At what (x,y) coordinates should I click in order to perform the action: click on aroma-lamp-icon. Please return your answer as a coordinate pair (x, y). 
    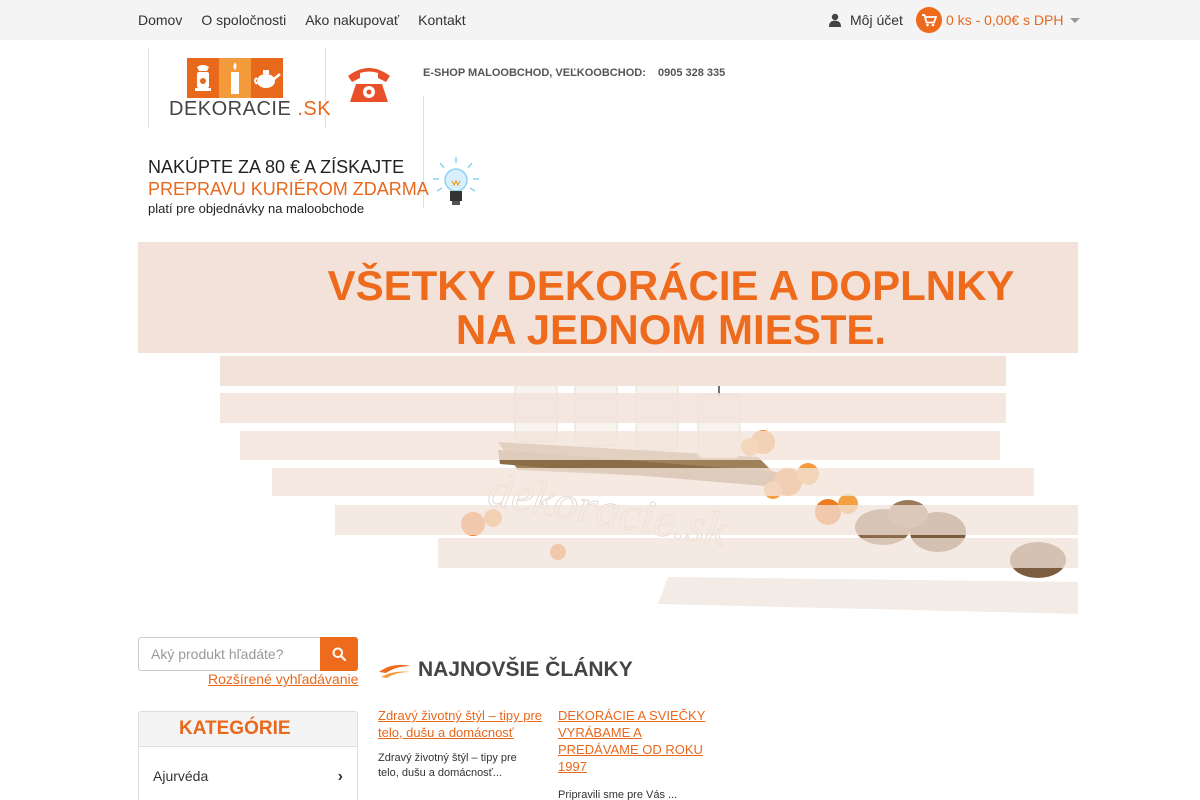
    Looking at the image, I should click on (203, 78).